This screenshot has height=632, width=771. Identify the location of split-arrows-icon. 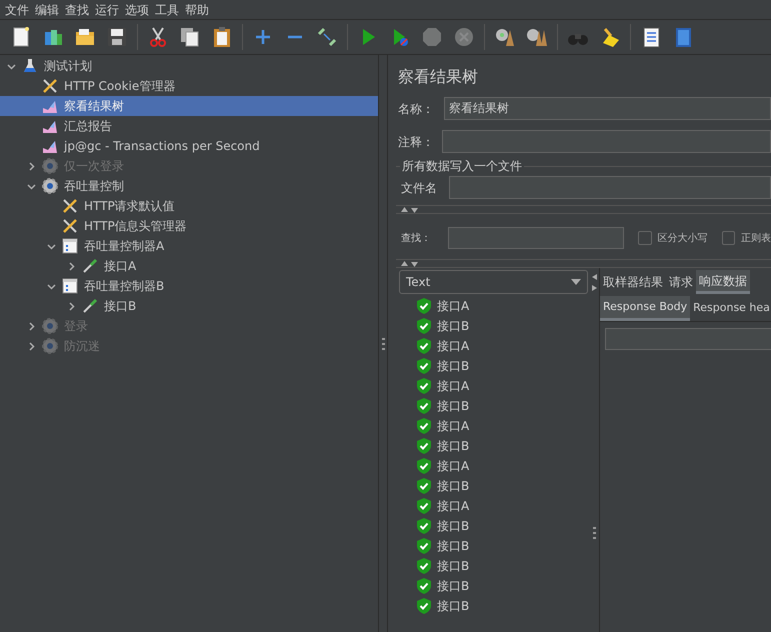
(594, 282).